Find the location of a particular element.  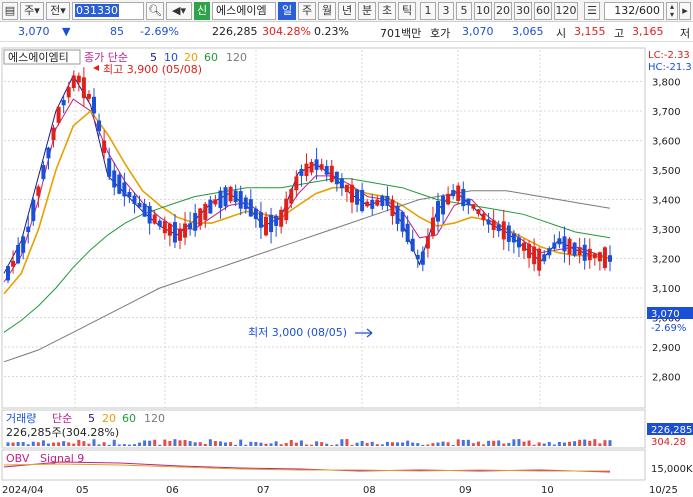

num-5: 5 is located at coordinates (464, 11).